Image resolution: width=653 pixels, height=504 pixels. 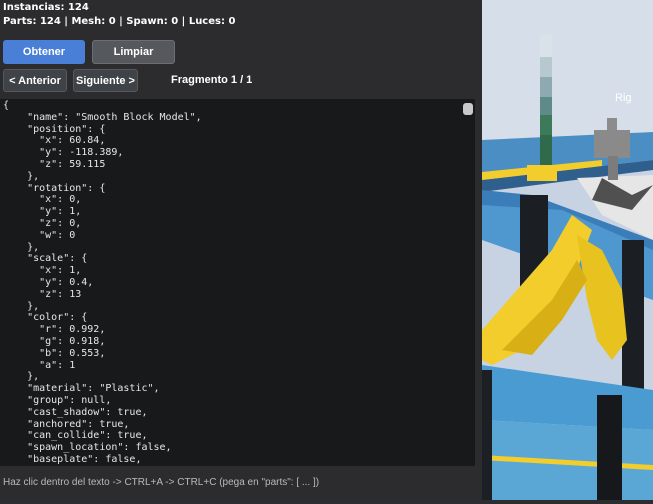 What do you see at coordinates (468, 109) in the screenshot?
I see `scrollbar-thumb` at bounding box center [468, 109].